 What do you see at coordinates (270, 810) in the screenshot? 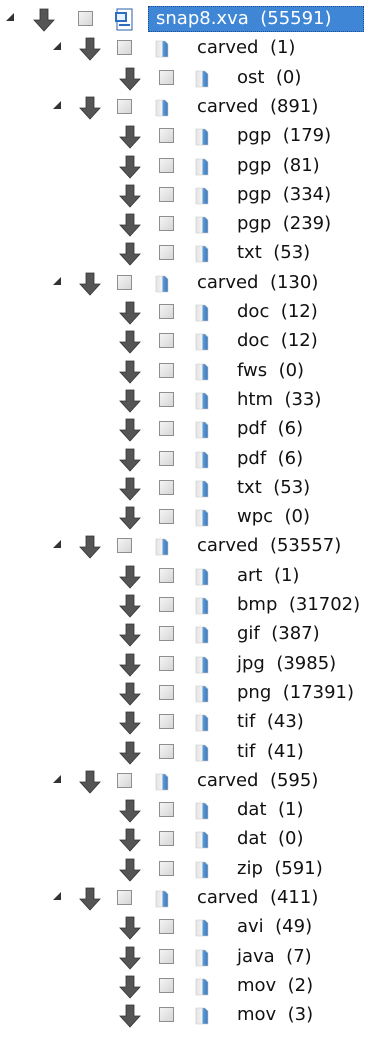
I see `node-label: dat (1)` at bounding box center [270, 810].